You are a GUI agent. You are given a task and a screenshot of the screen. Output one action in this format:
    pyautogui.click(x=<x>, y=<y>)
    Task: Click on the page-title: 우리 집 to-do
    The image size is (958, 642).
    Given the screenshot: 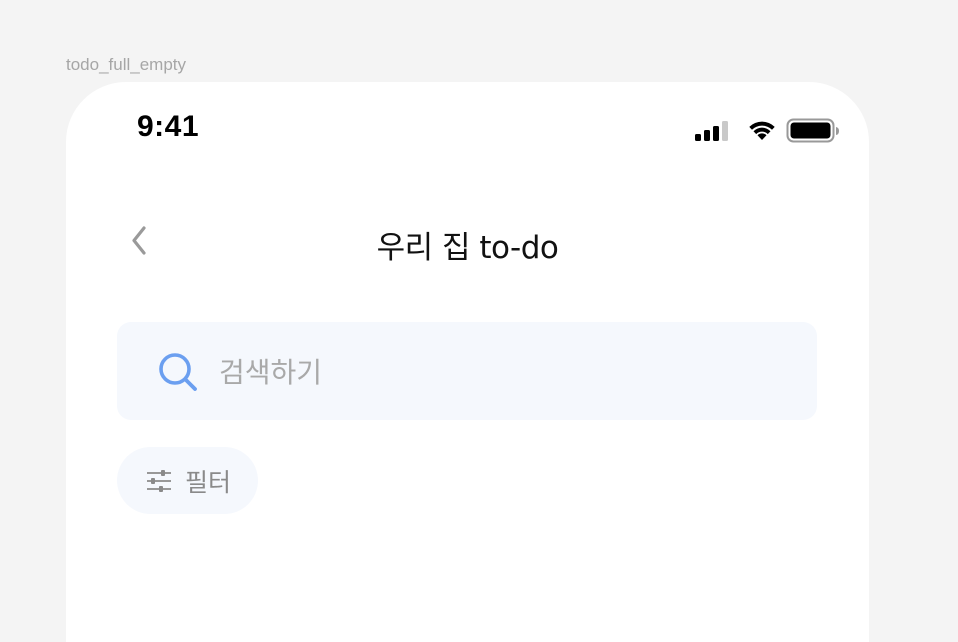 What is the action you would take?
    pyautogui.click(x=467, y=248)
    